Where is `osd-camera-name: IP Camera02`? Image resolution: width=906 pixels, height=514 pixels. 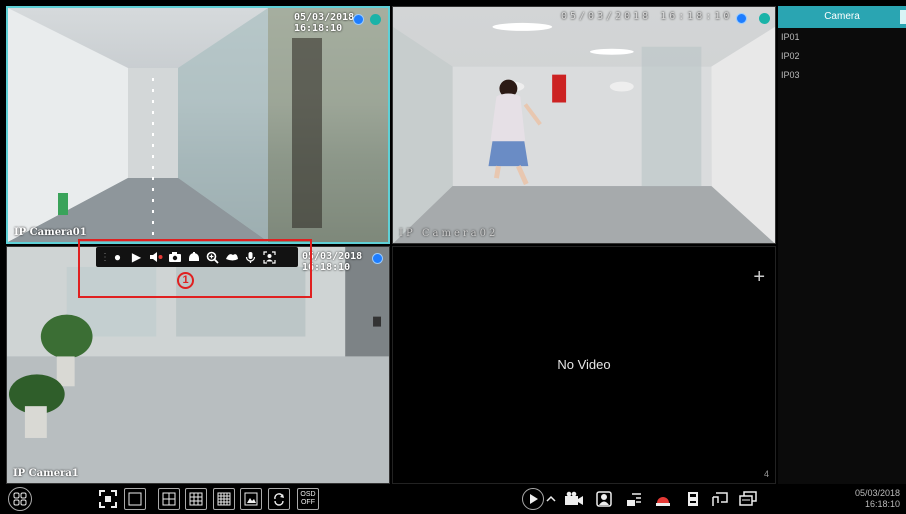 osd-camera-name: IP Camera02 is located at coordinates (449, 233).